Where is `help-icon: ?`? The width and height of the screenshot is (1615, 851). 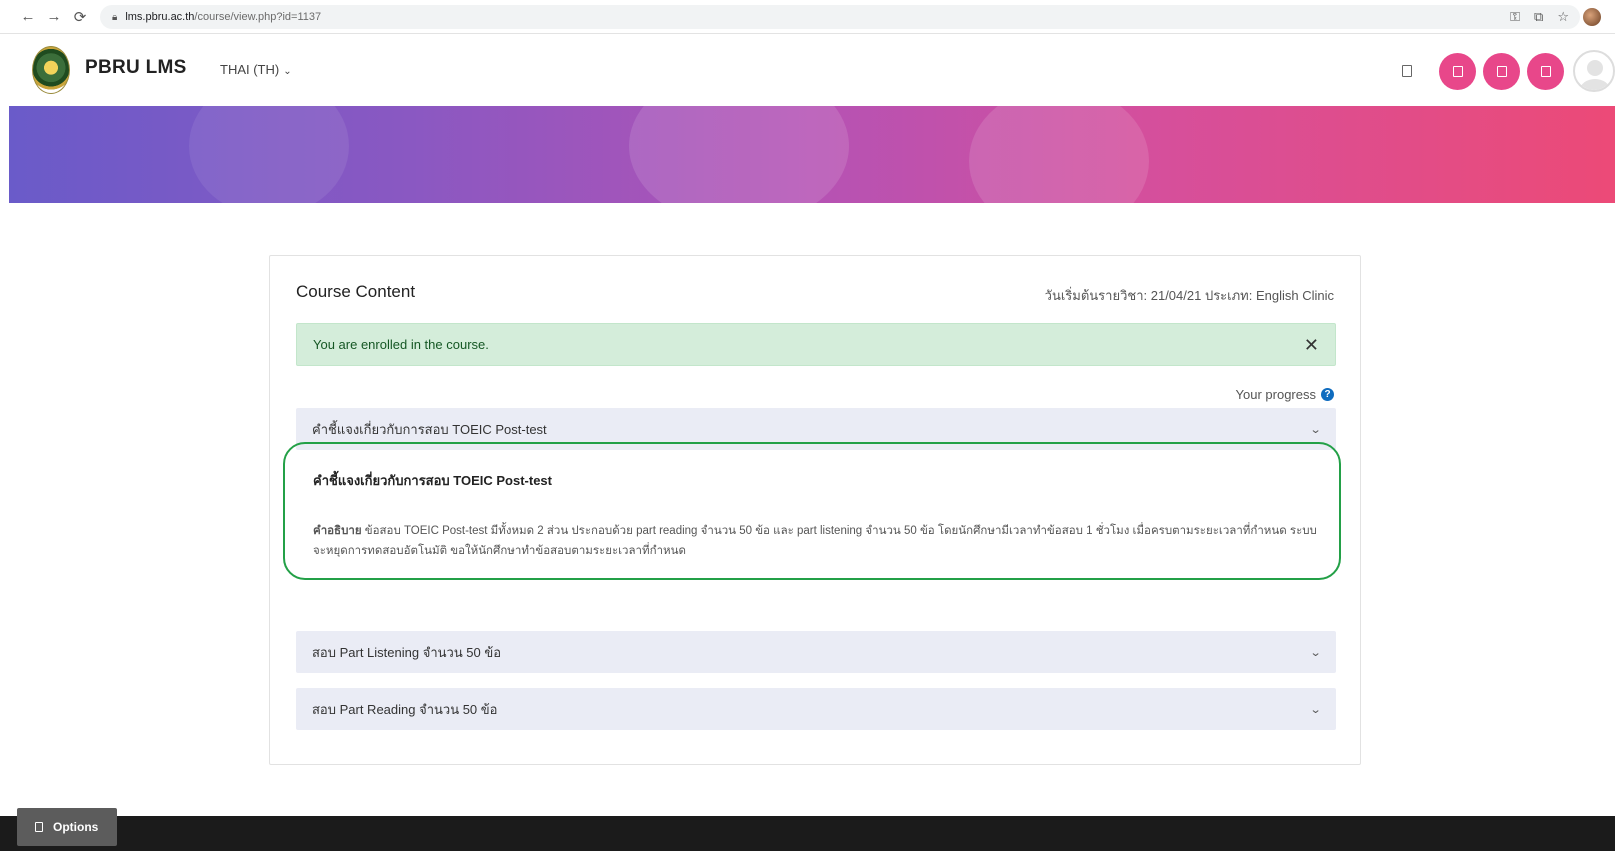 help-icon: ? is located at coordinates (1327, 394).